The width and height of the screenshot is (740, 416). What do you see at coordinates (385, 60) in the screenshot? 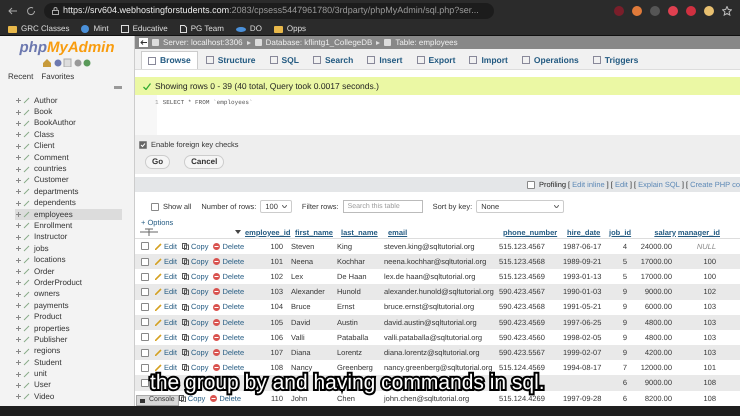
I see `tab: Insert` at bounding box center [385, 60].